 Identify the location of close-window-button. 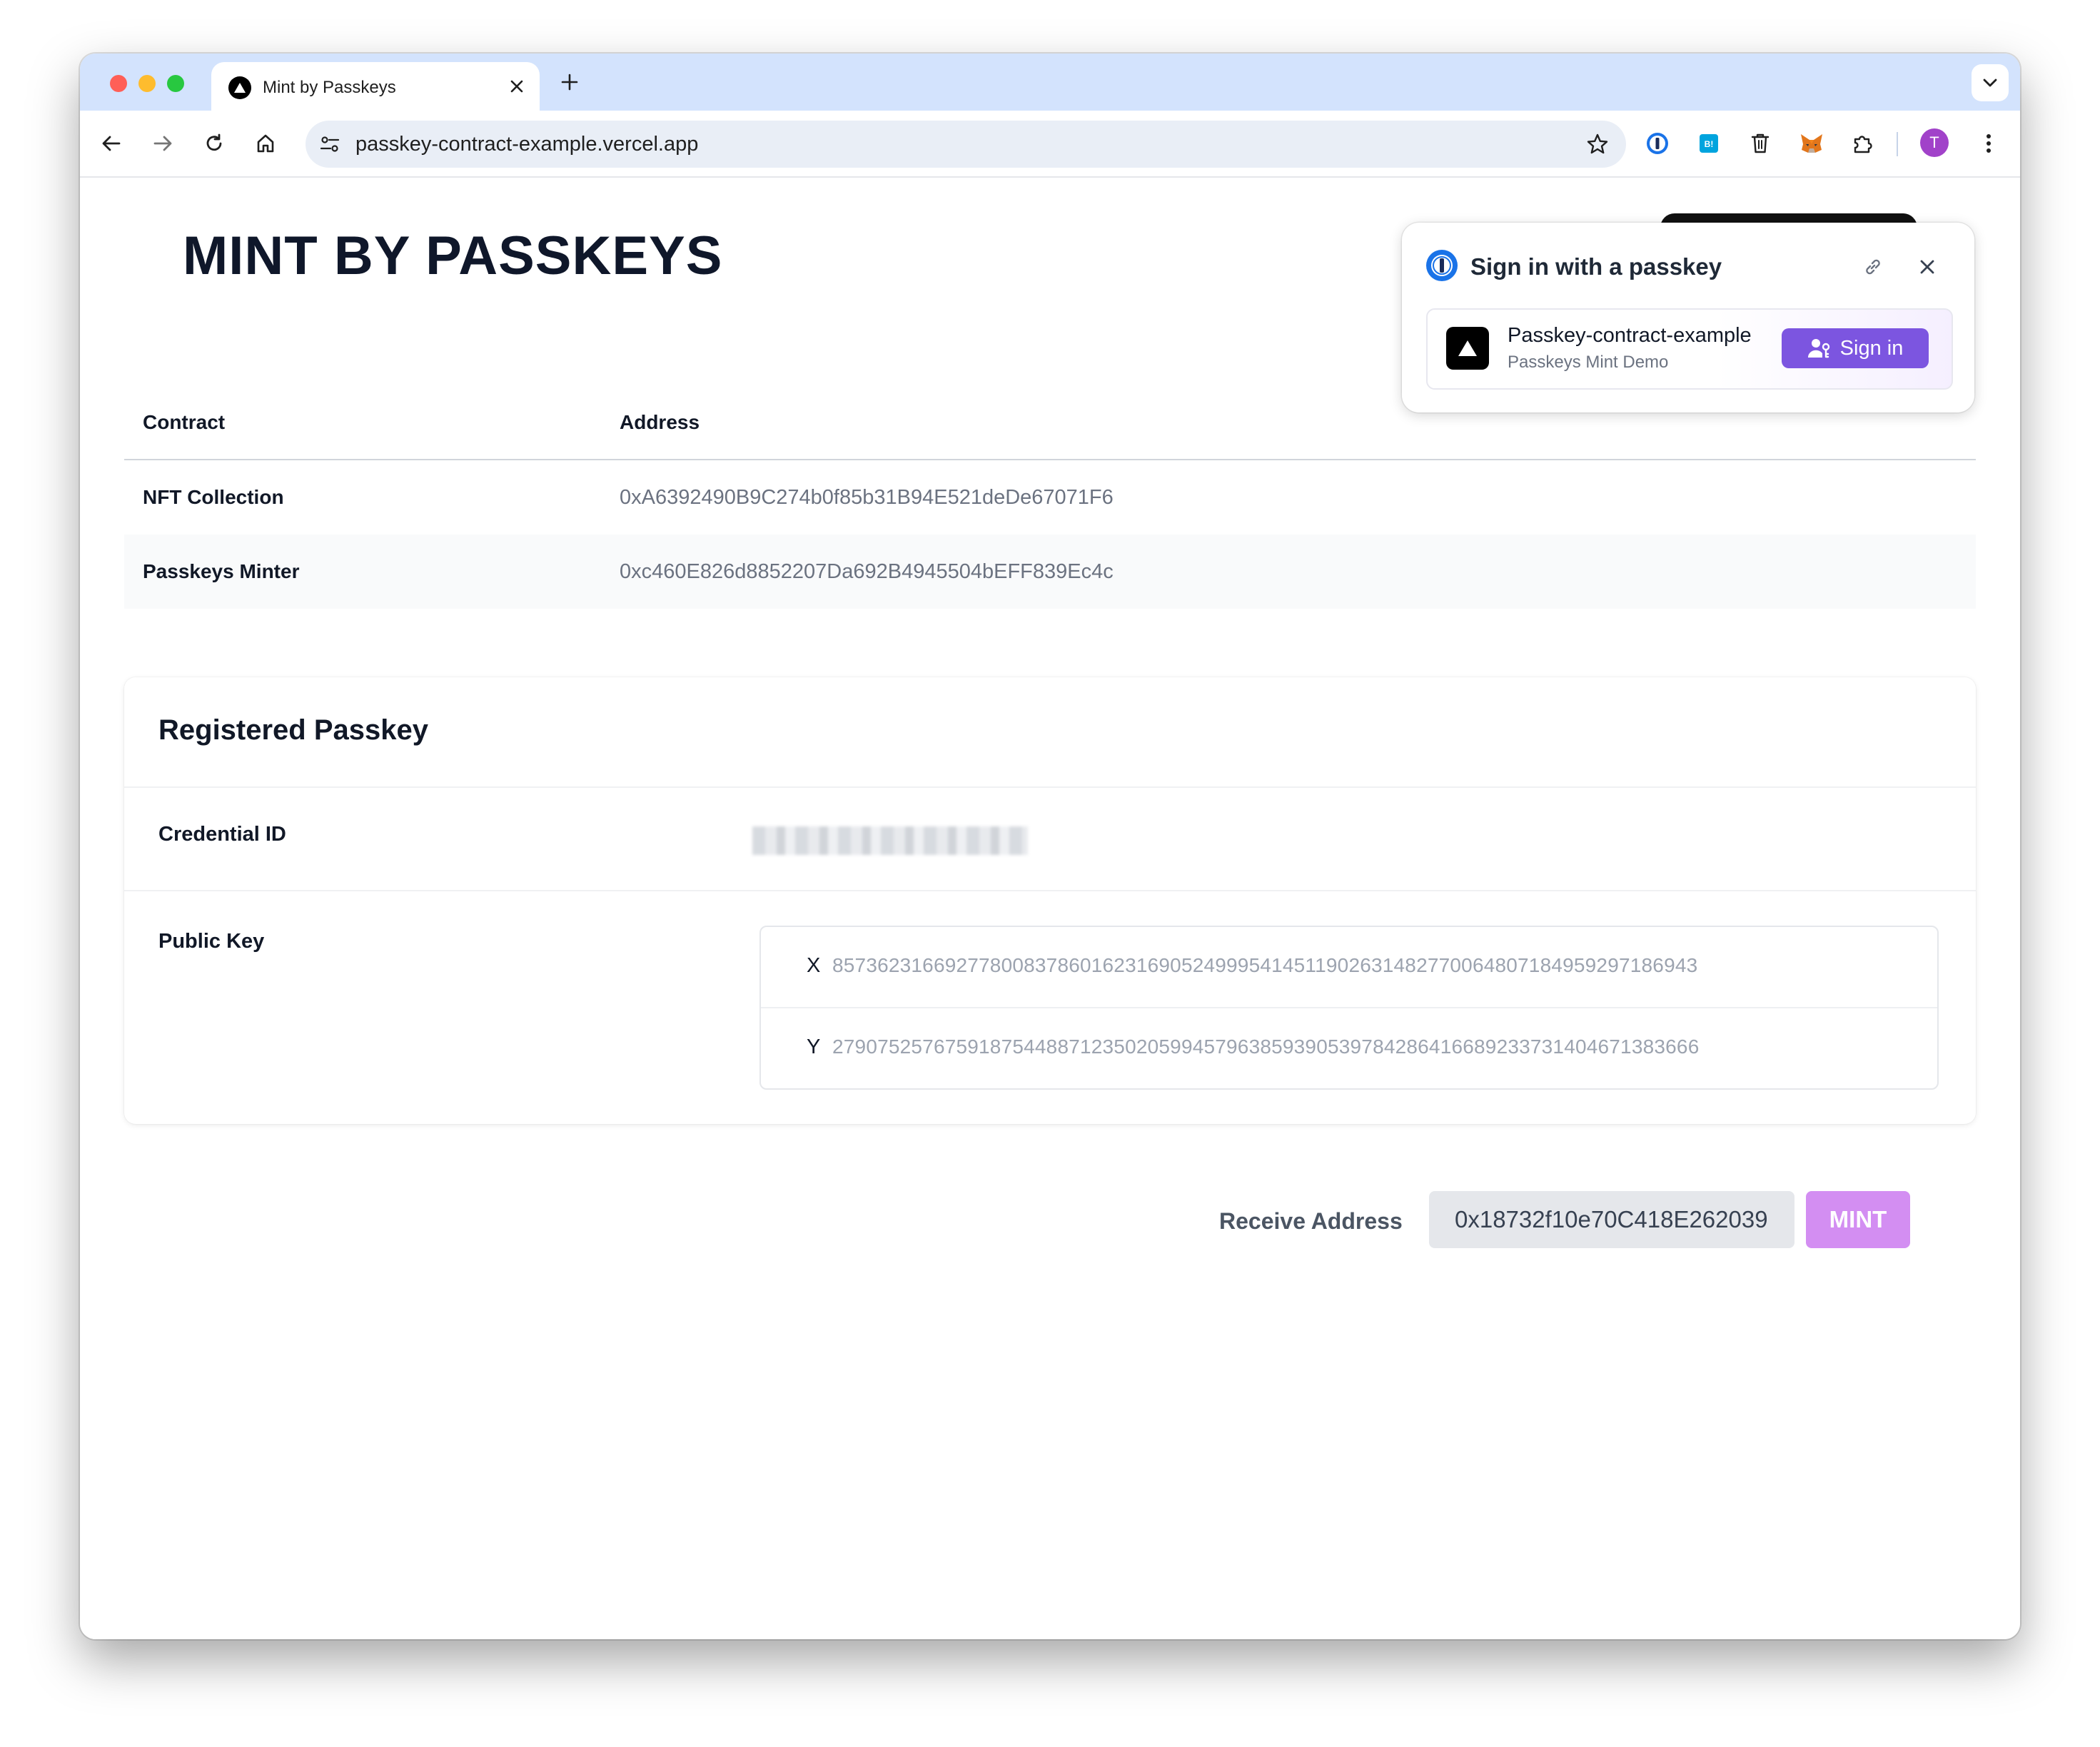
(119, 83).